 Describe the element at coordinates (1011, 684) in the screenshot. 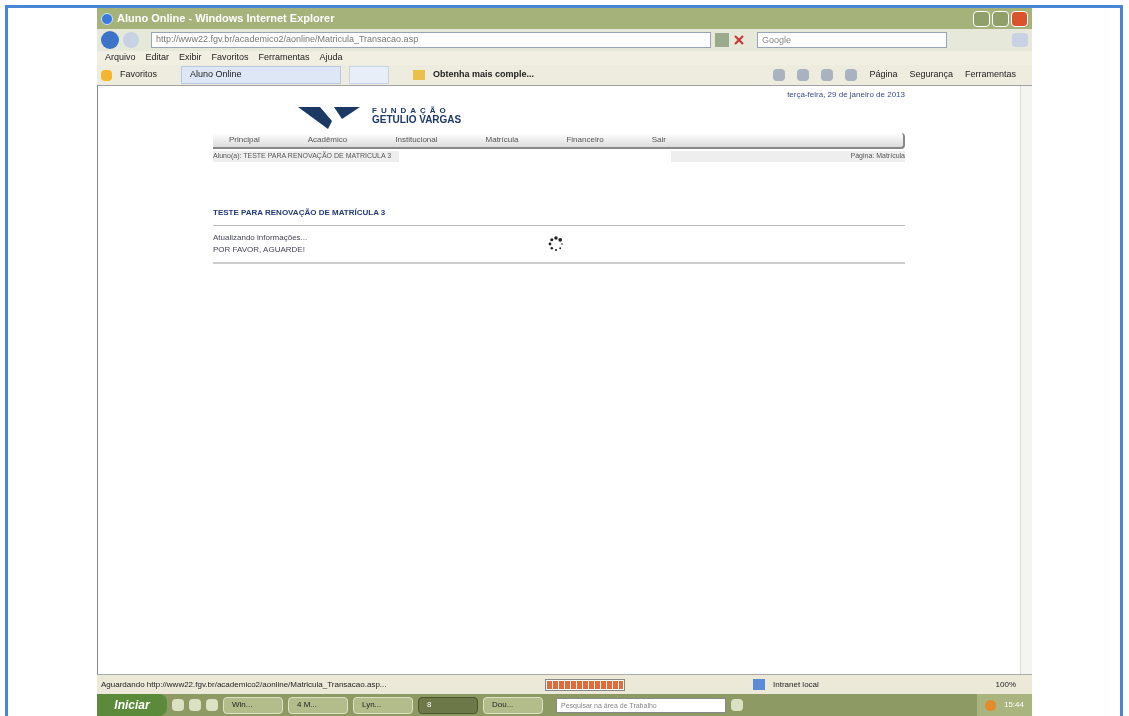

I see `zoom-button: 100%` at that location.